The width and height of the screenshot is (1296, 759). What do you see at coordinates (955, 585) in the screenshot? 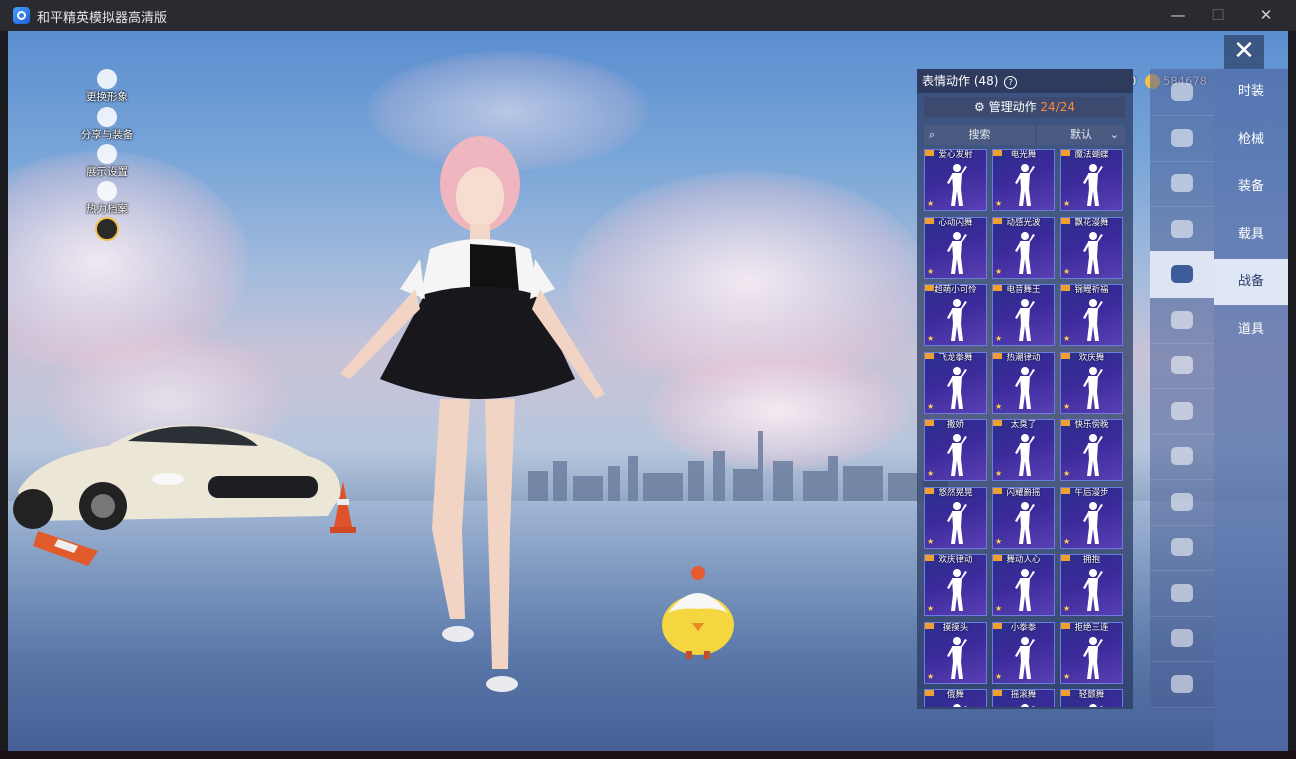
I see `emote-card: 欢庆律动 ★` at bounding box center [955, 585].